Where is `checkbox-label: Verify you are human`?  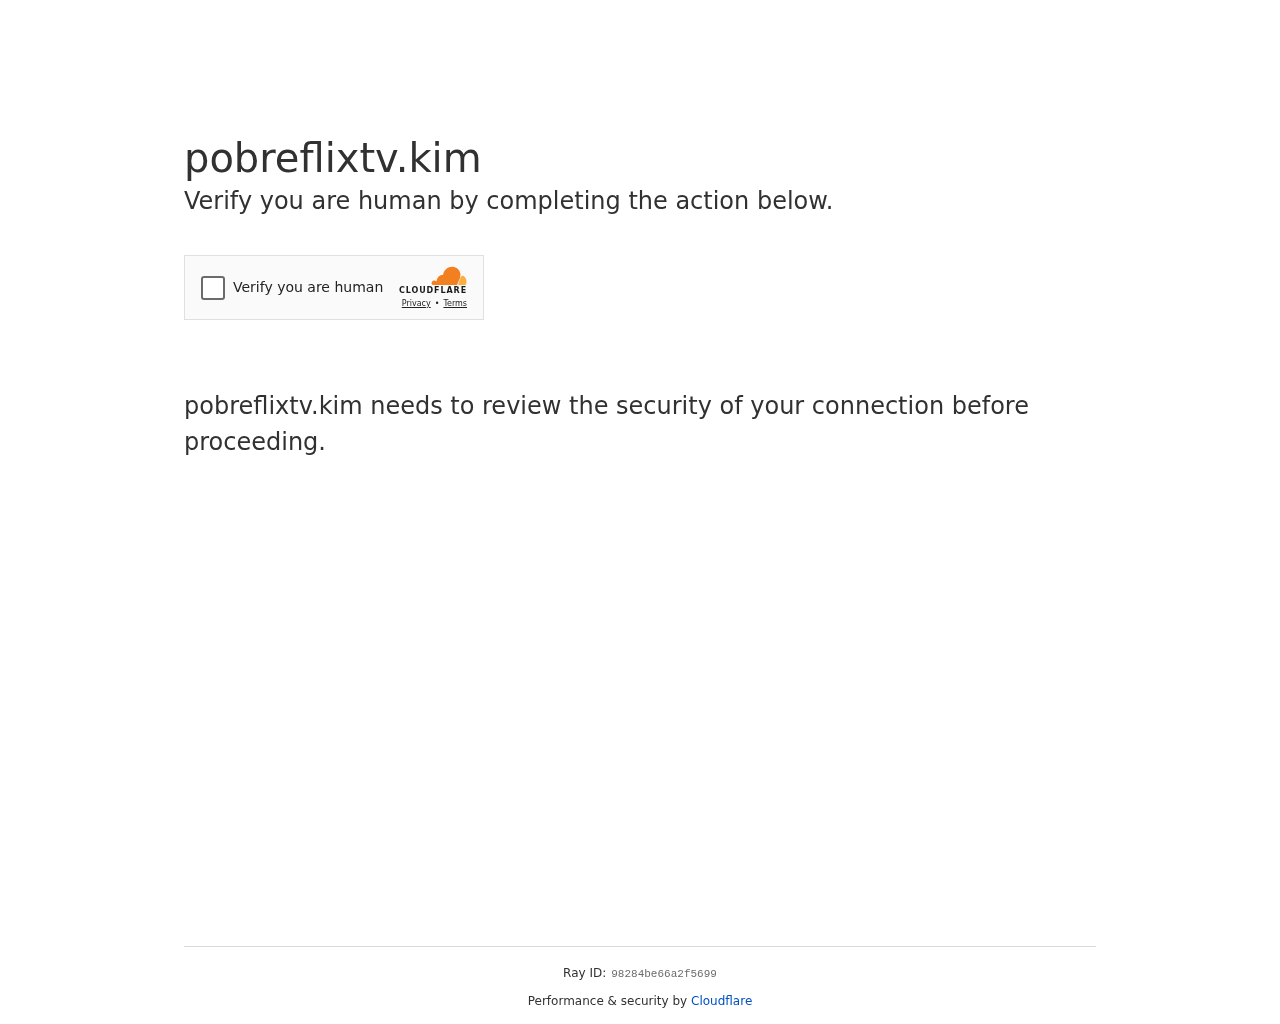 checkbox-label: Verify you are human is located at coordinates (308, 287).